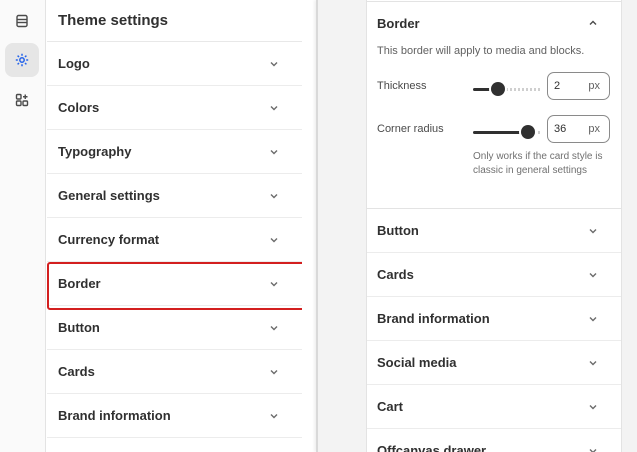 This screenshot has height=452, width=637. Describe the element at coordinates (557, 86) in the screenshot. I see `thickness-value: 2` at that location.